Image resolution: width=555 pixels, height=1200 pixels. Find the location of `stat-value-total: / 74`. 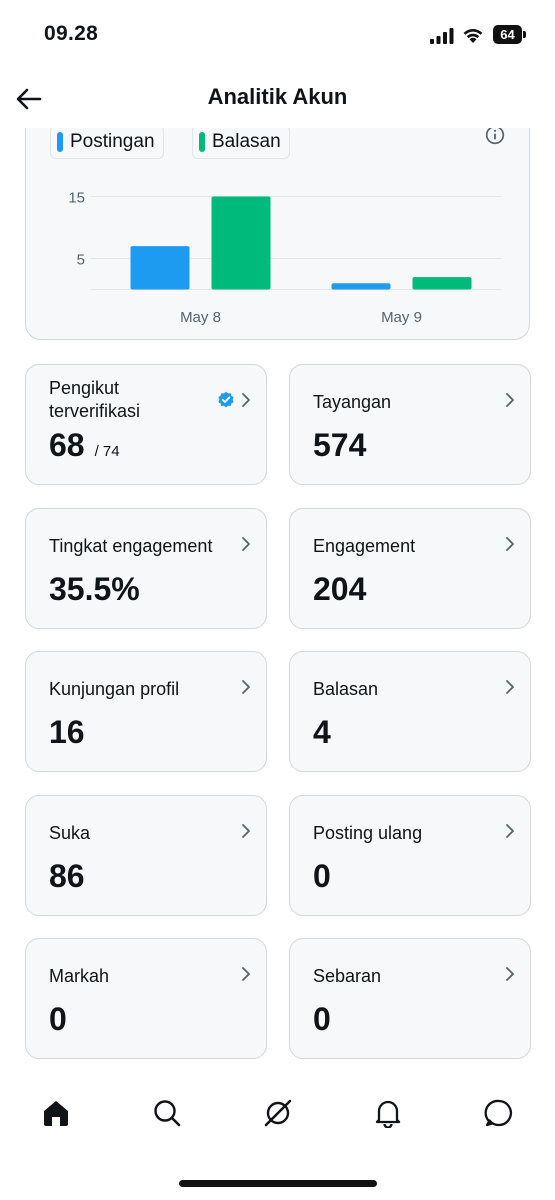

stat-value-total: / 74 is located at coordinates (107, 451).